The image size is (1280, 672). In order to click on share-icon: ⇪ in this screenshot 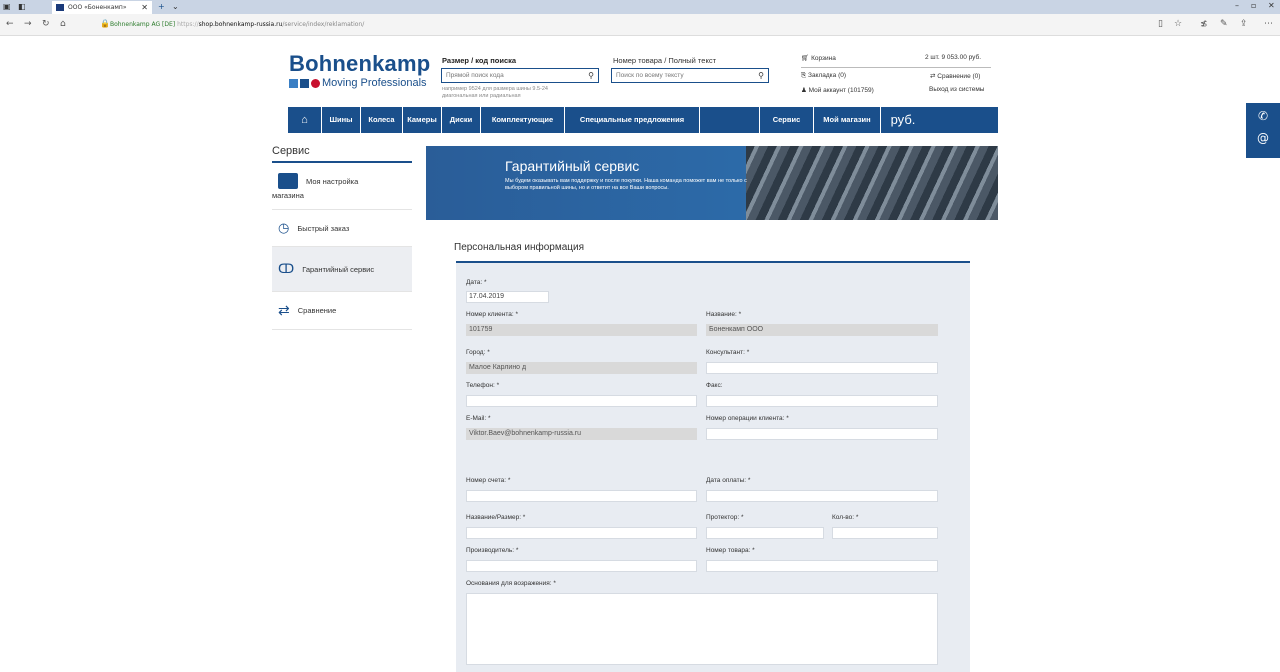, I will do `click(1244, 24)`.